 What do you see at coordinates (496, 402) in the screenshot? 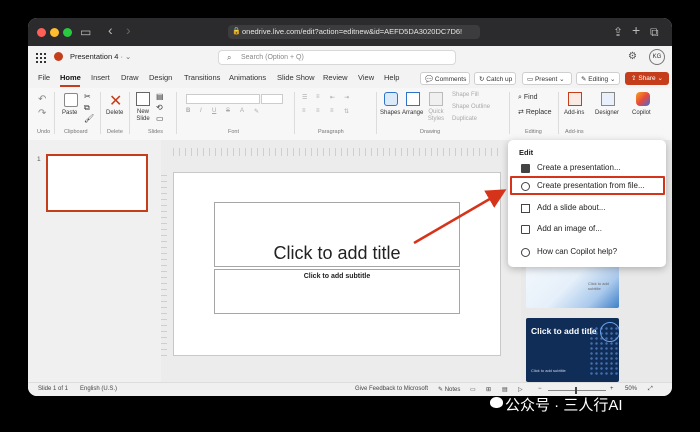
I see `wechat-icon` at bounding box center [496, 402].